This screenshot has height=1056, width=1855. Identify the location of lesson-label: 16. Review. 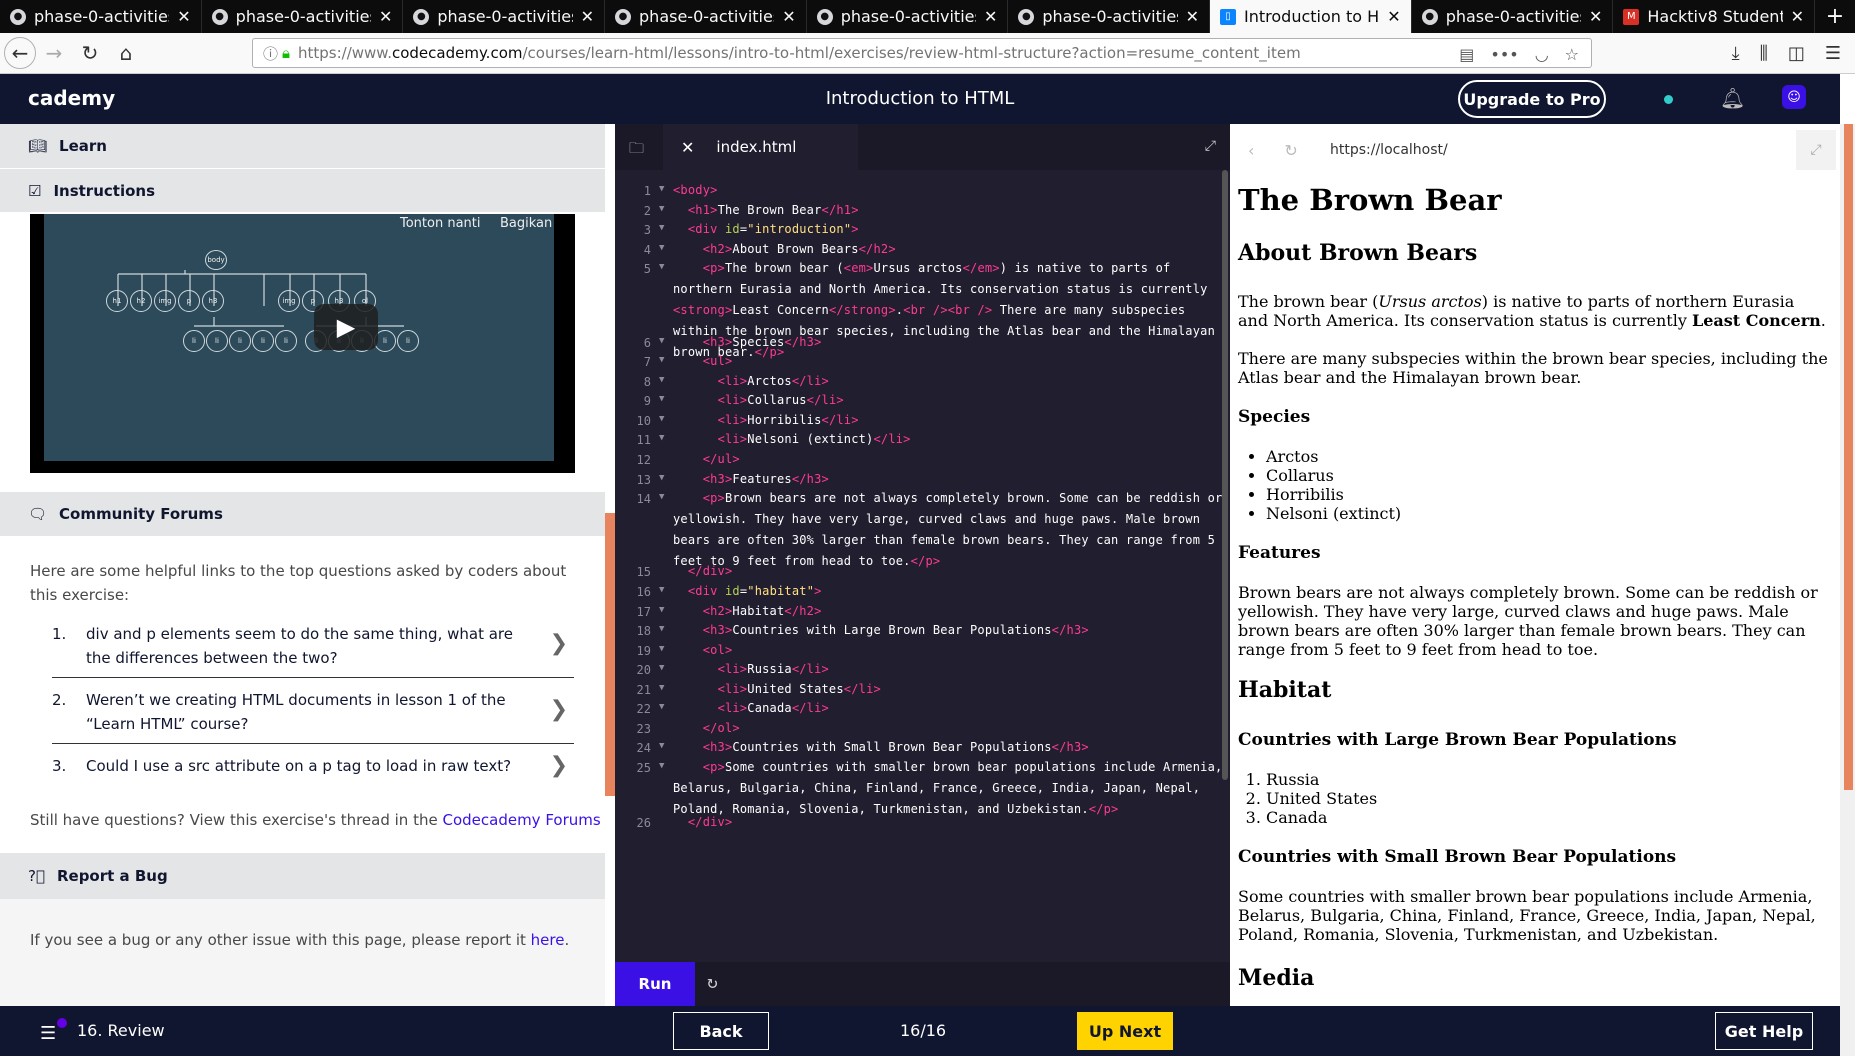
(121, 1030).